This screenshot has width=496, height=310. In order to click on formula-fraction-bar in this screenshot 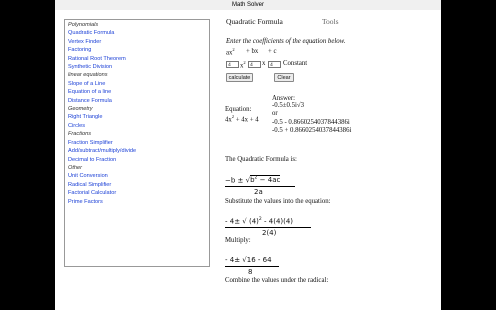, I will do `click(260, 186)`.